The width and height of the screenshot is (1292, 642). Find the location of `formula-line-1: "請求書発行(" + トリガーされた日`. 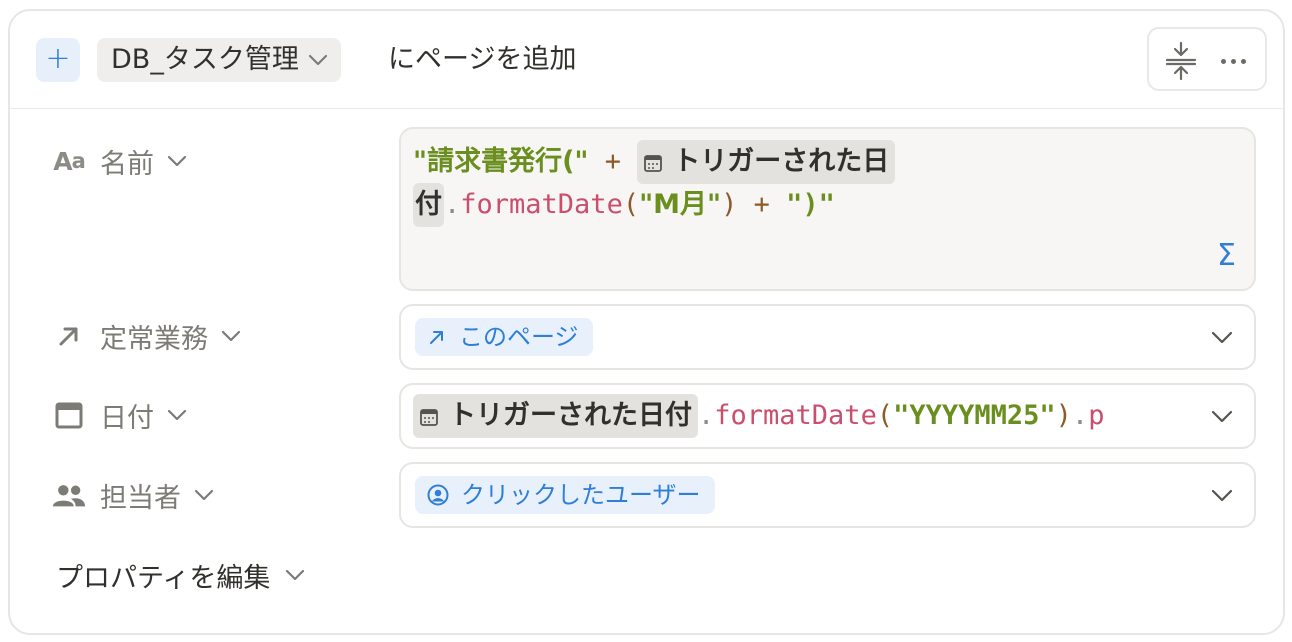

formula-line-1: "請求書発行(" + トリガーされた日 is located at coordinates (654, 162).